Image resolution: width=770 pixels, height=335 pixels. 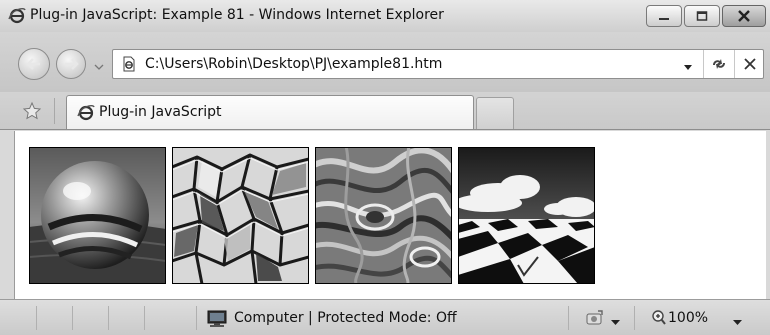 I want to click on zoom-level: 100%, so click(x=688, y=318).